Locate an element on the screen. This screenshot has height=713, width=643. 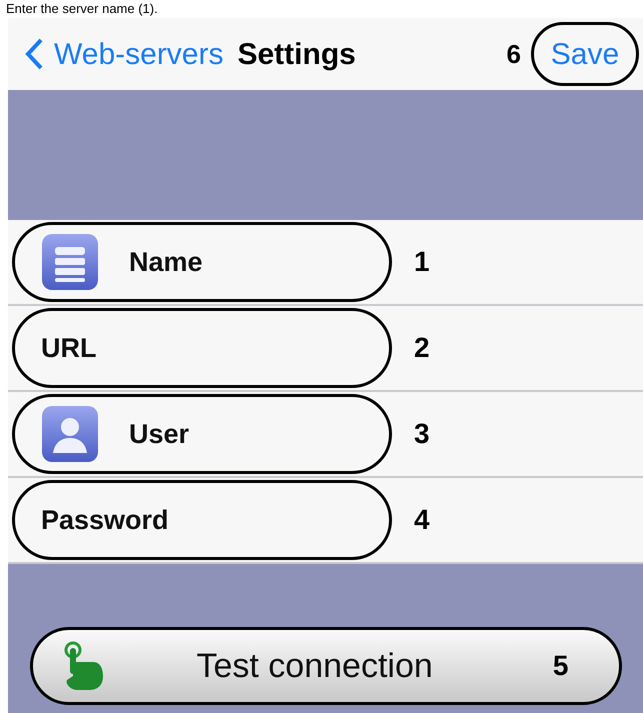
callout-number: 6 is located at coordinates (513, 54).